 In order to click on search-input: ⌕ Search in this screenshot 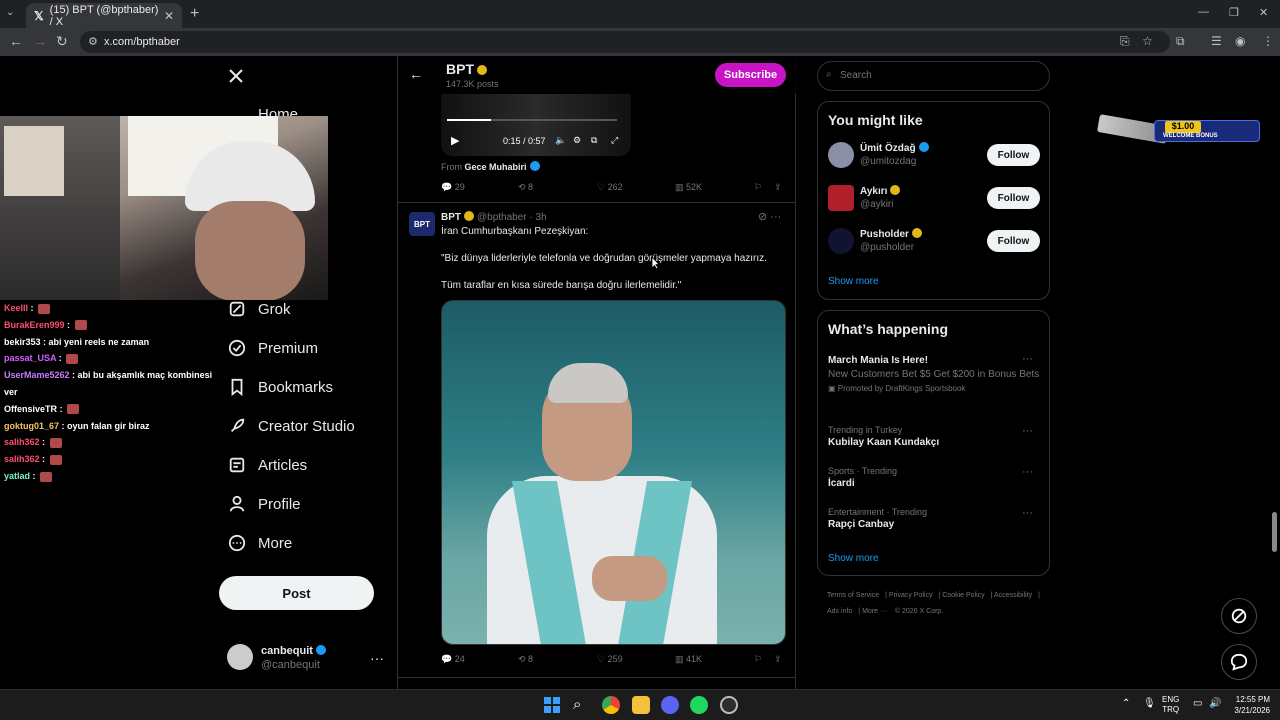, I will do `click(933, 76)`.